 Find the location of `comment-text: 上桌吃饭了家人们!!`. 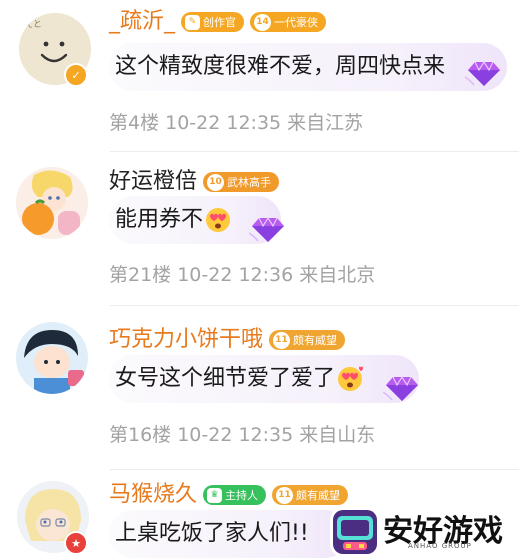

comment-text: 上桌吃饭了家人们!! is located at coordinates (212, 533).